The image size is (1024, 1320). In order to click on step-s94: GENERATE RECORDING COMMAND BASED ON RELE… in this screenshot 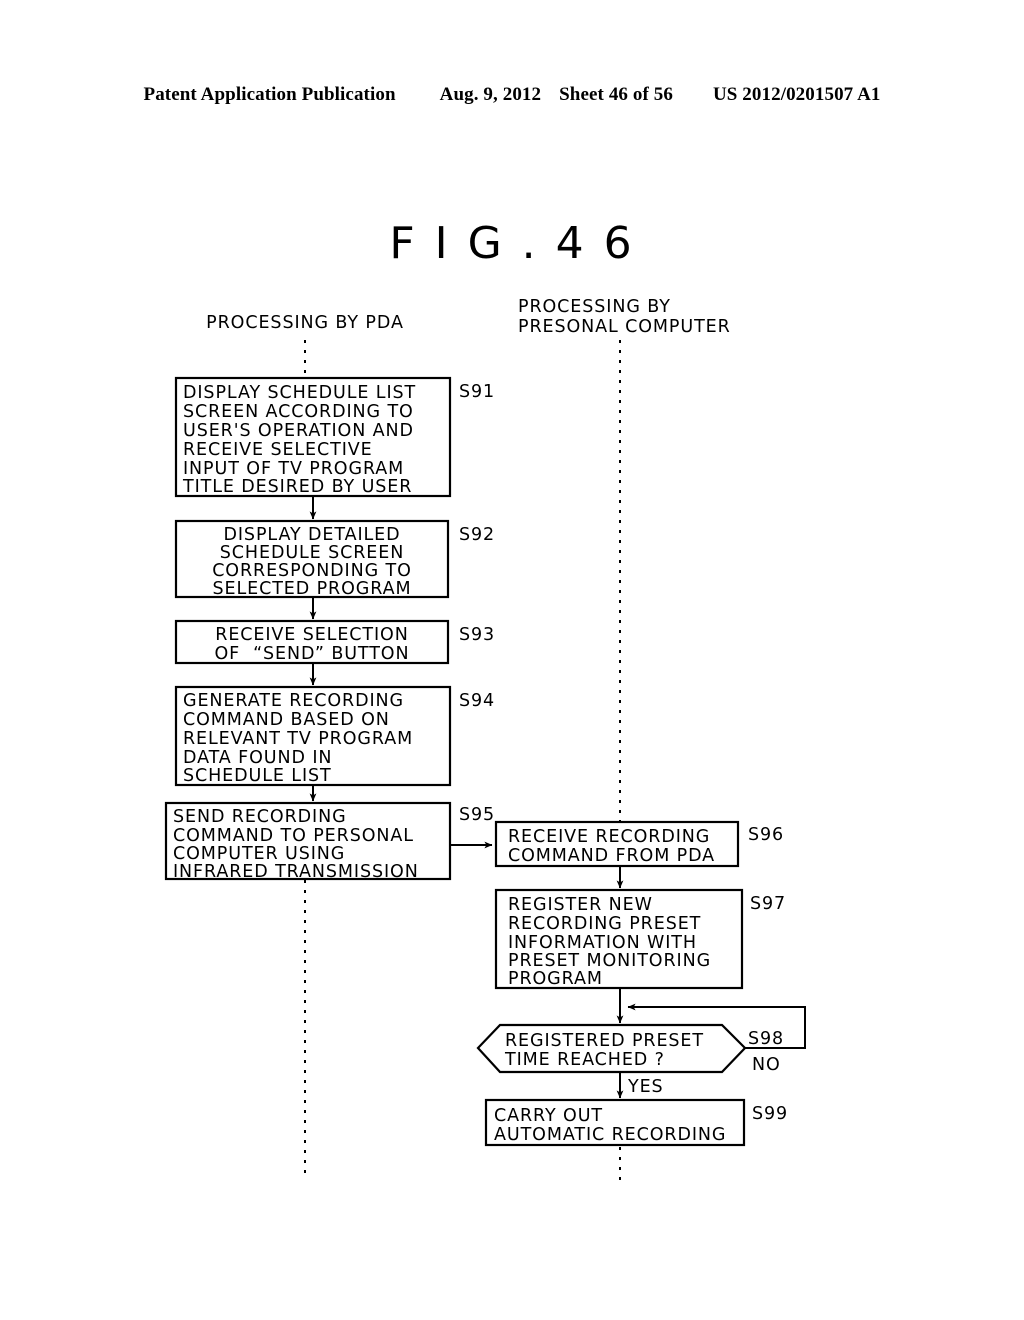, I will do `click(334, 736)`.